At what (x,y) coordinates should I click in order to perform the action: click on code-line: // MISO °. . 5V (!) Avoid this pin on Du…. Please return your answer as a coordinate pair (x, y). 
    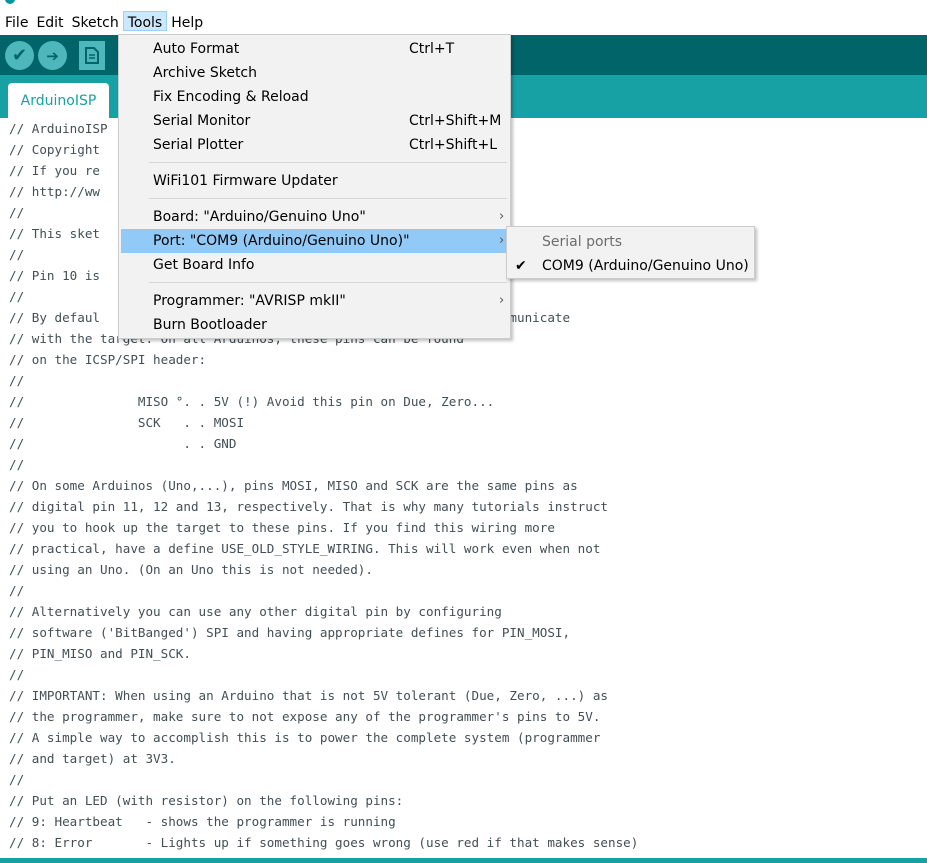
    Looking at the image, I should click on (252, 401).